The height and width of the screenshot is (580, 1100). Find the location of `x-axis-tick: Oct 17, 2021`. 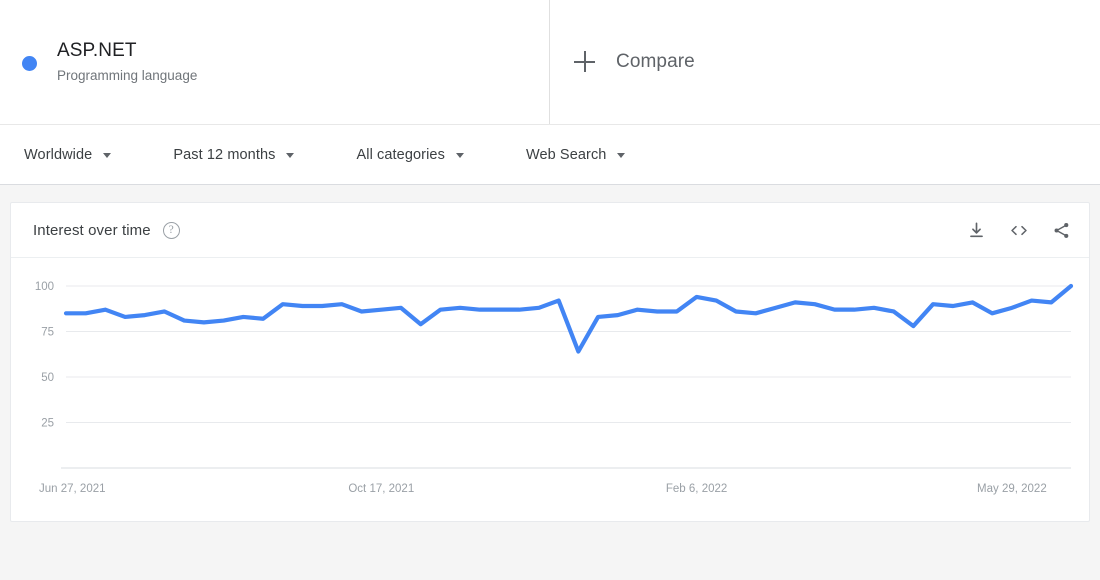

x-axis-tick: Oct 17, 2021 is located at coordinates (381, 489).